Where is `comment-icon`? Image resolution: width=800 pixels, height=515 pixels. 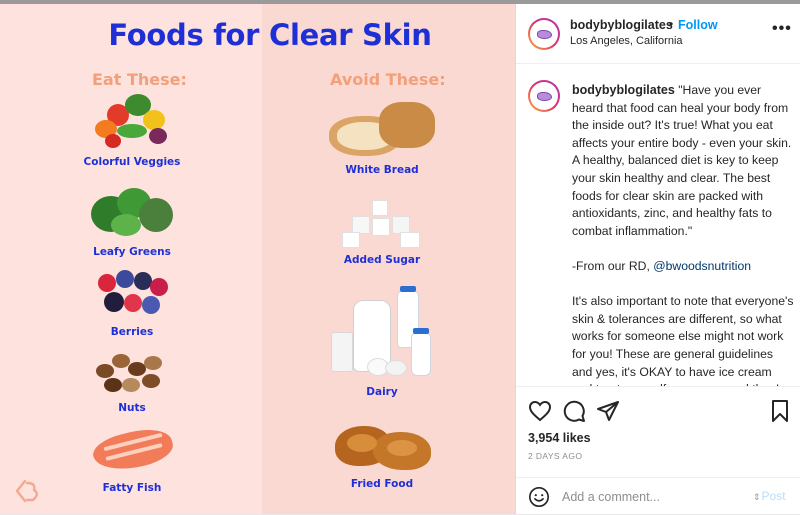 comment-icon is located at coordinates (574, 411).